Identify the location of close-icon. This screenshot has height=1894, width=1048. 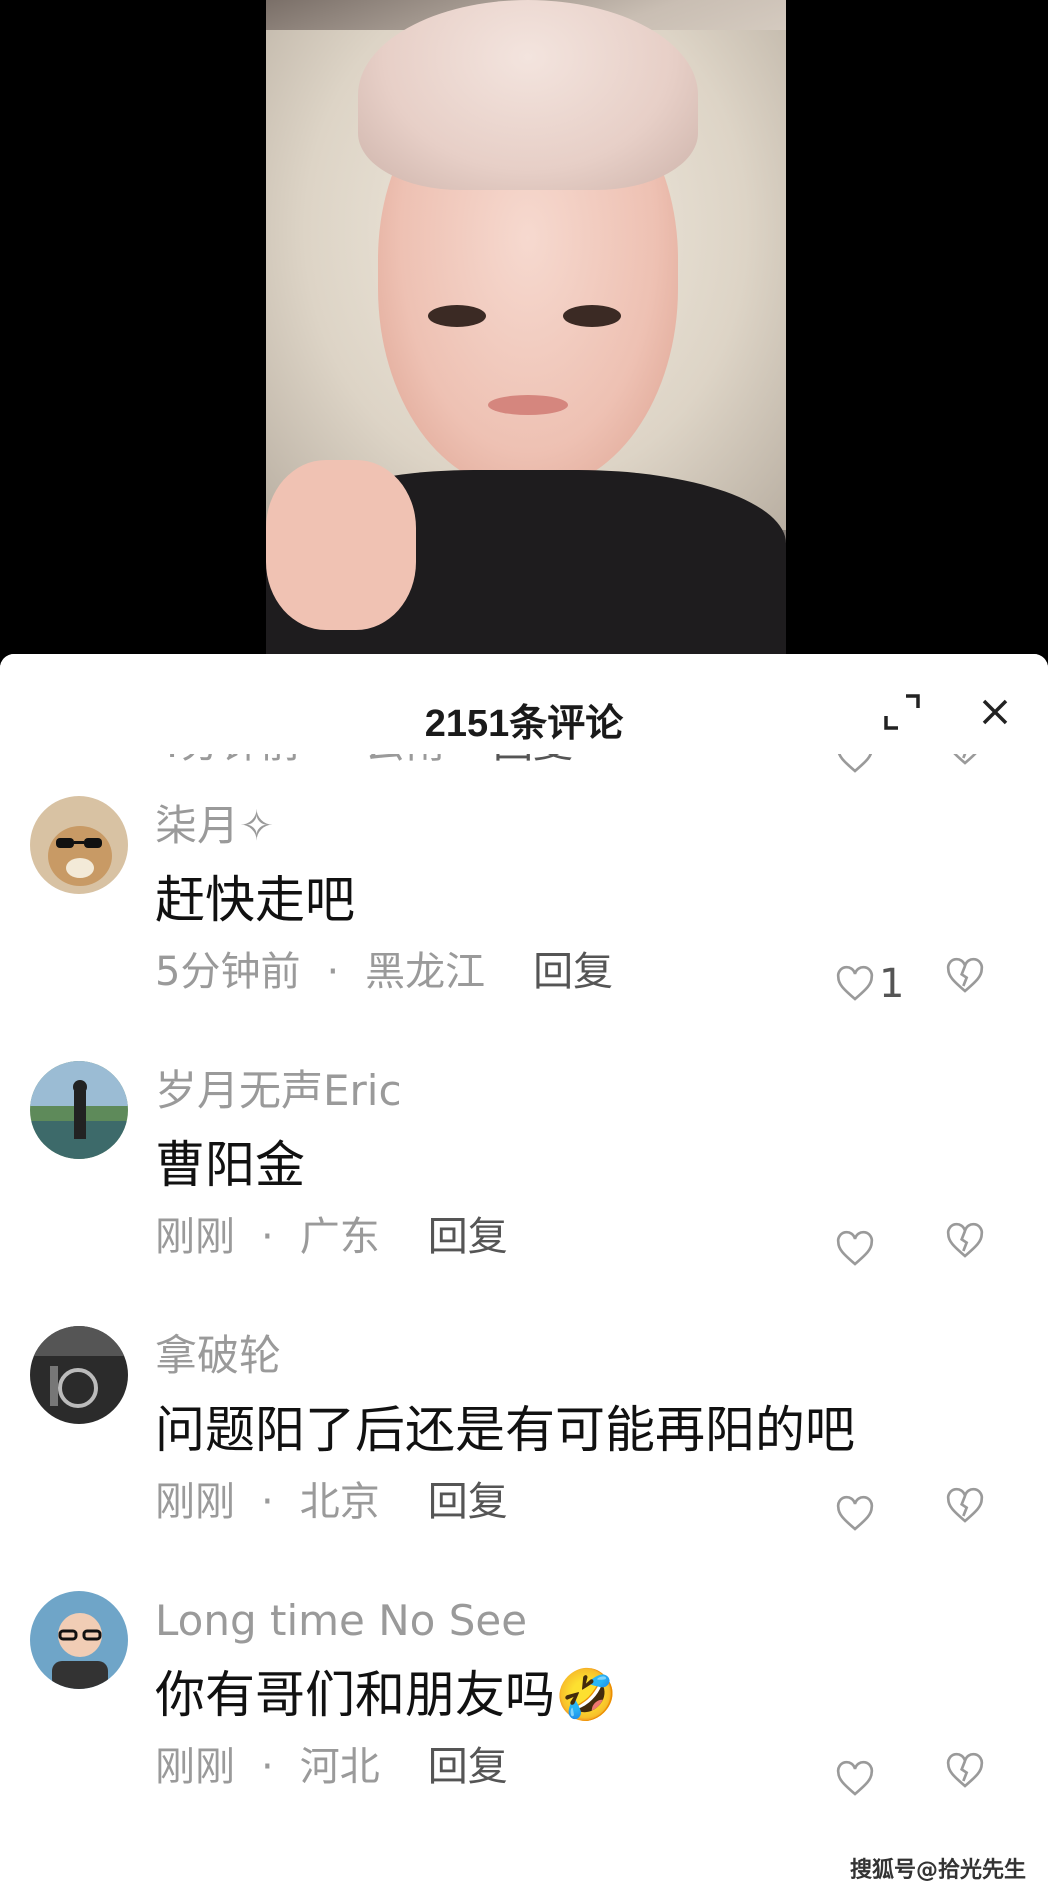
(995, 712).